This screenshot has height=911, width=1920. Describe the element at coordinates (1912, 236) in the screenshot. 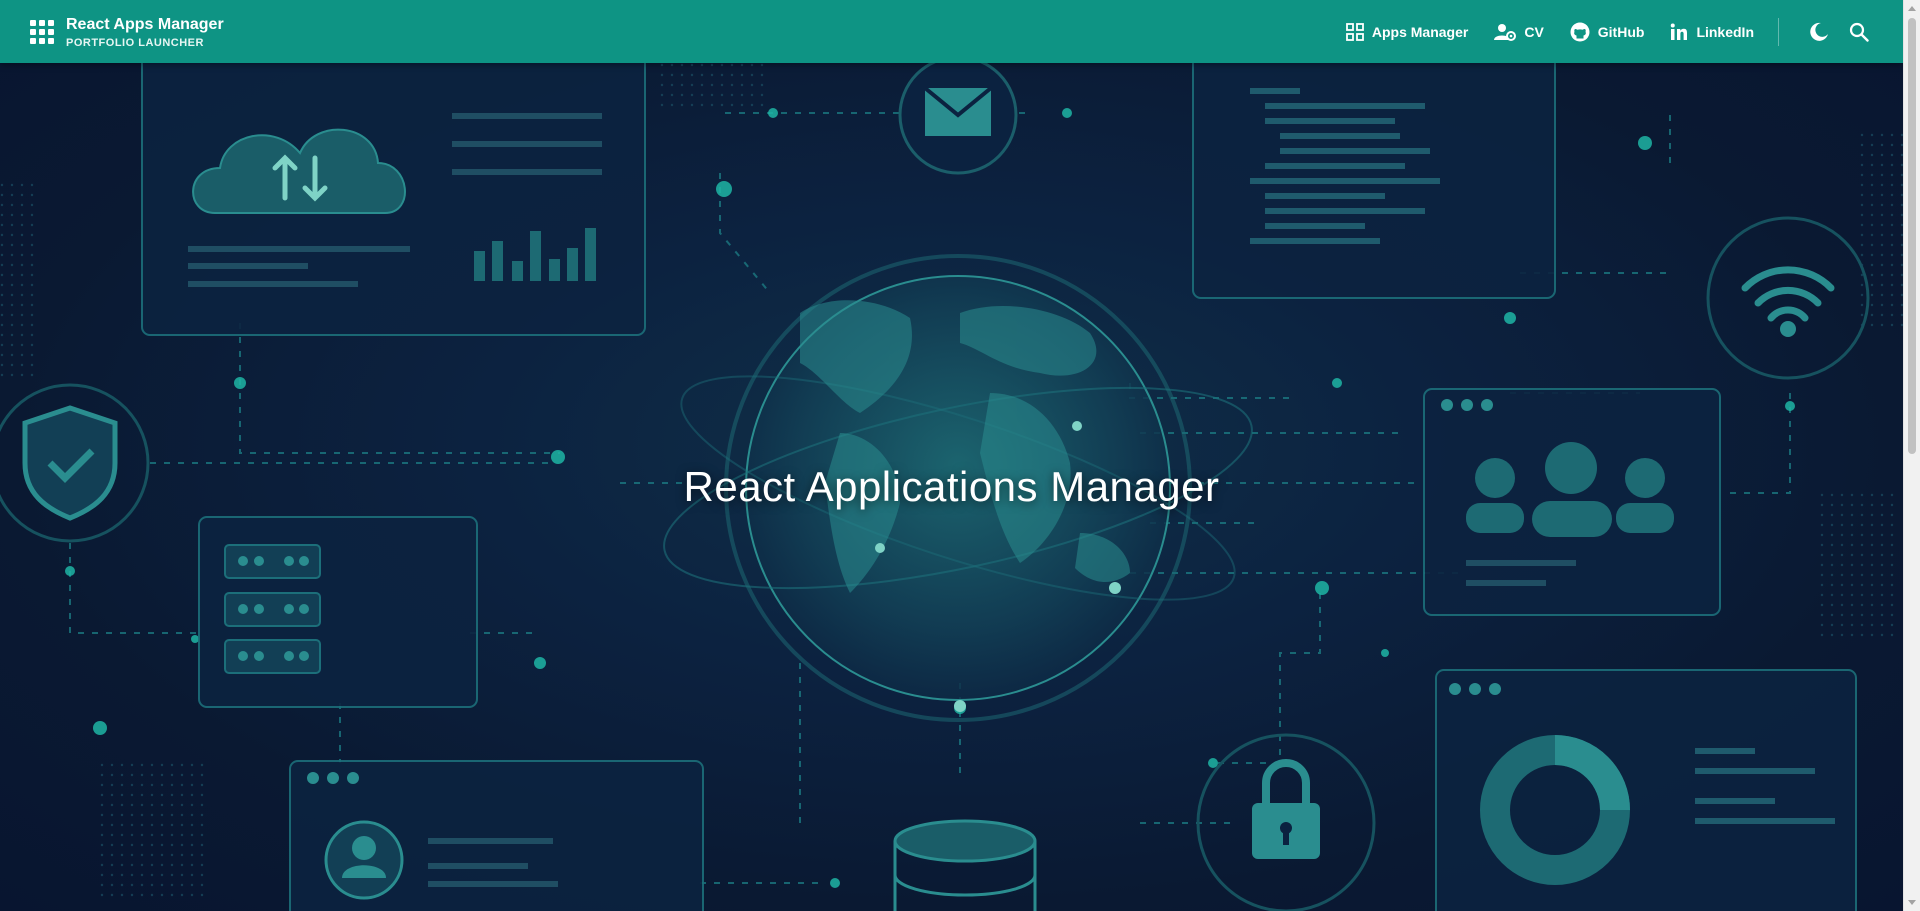

I see `scrollbar-thumb` at that location.